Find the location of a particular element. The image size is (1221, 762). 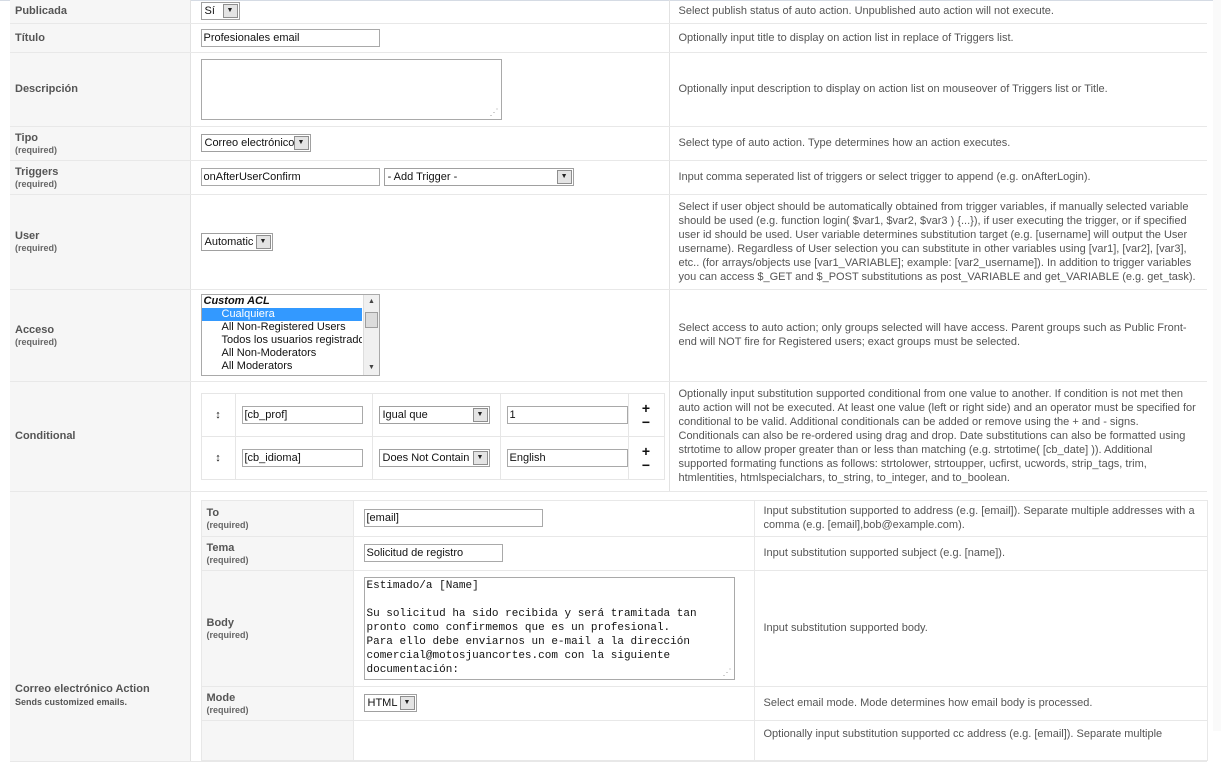

access-label: Acceso is located at coordinates (35, 329).